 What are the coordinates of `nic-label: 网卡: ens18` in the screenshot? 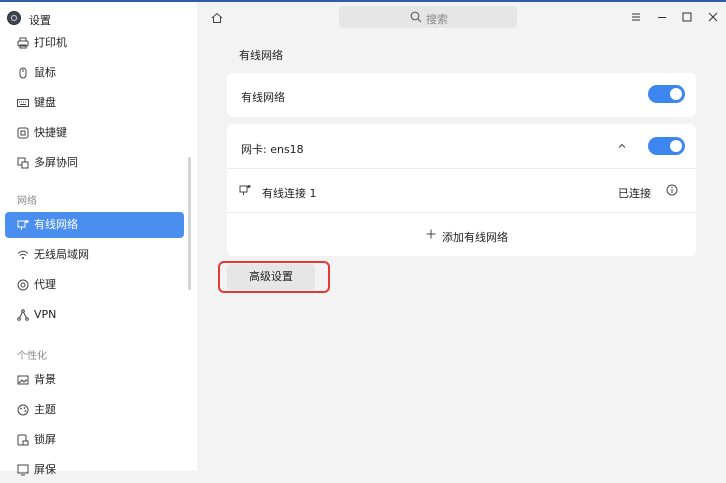 It's located at (272, 149).